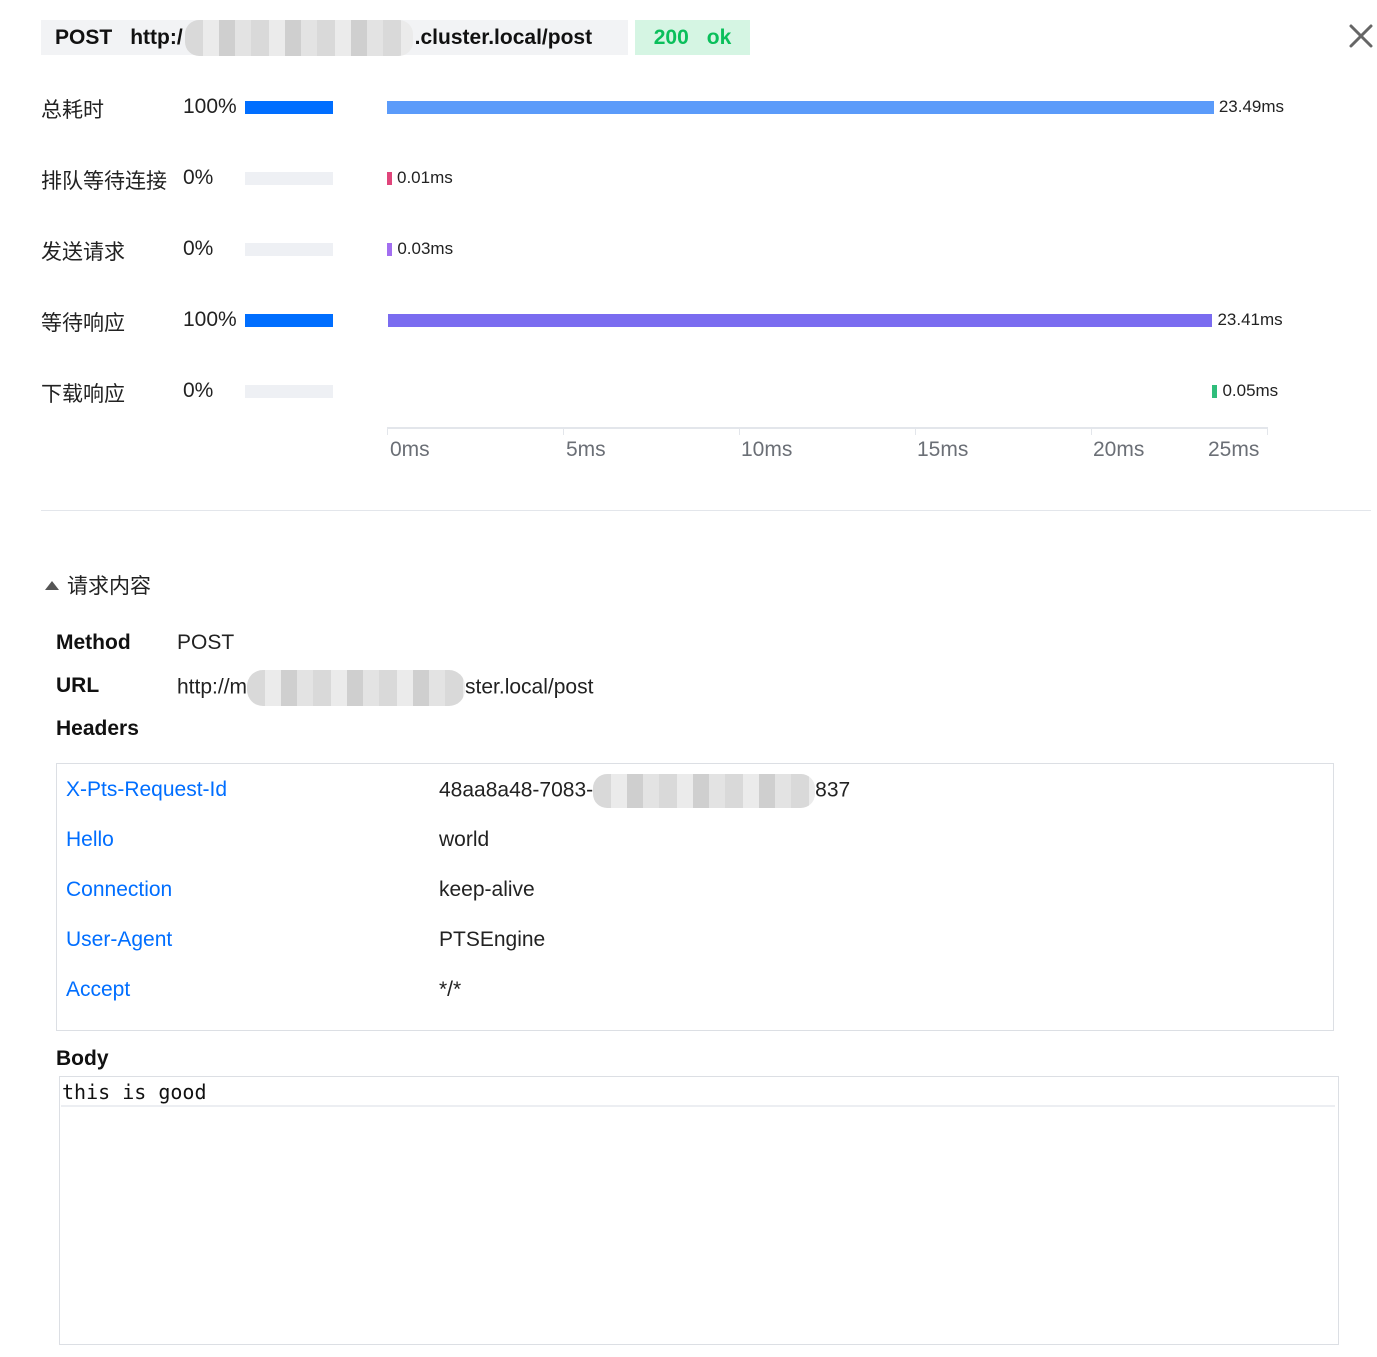  Describe the element at coordinates (1119, 449) in the screenshot. I see `axis-tick-label: 20ms` at that location.